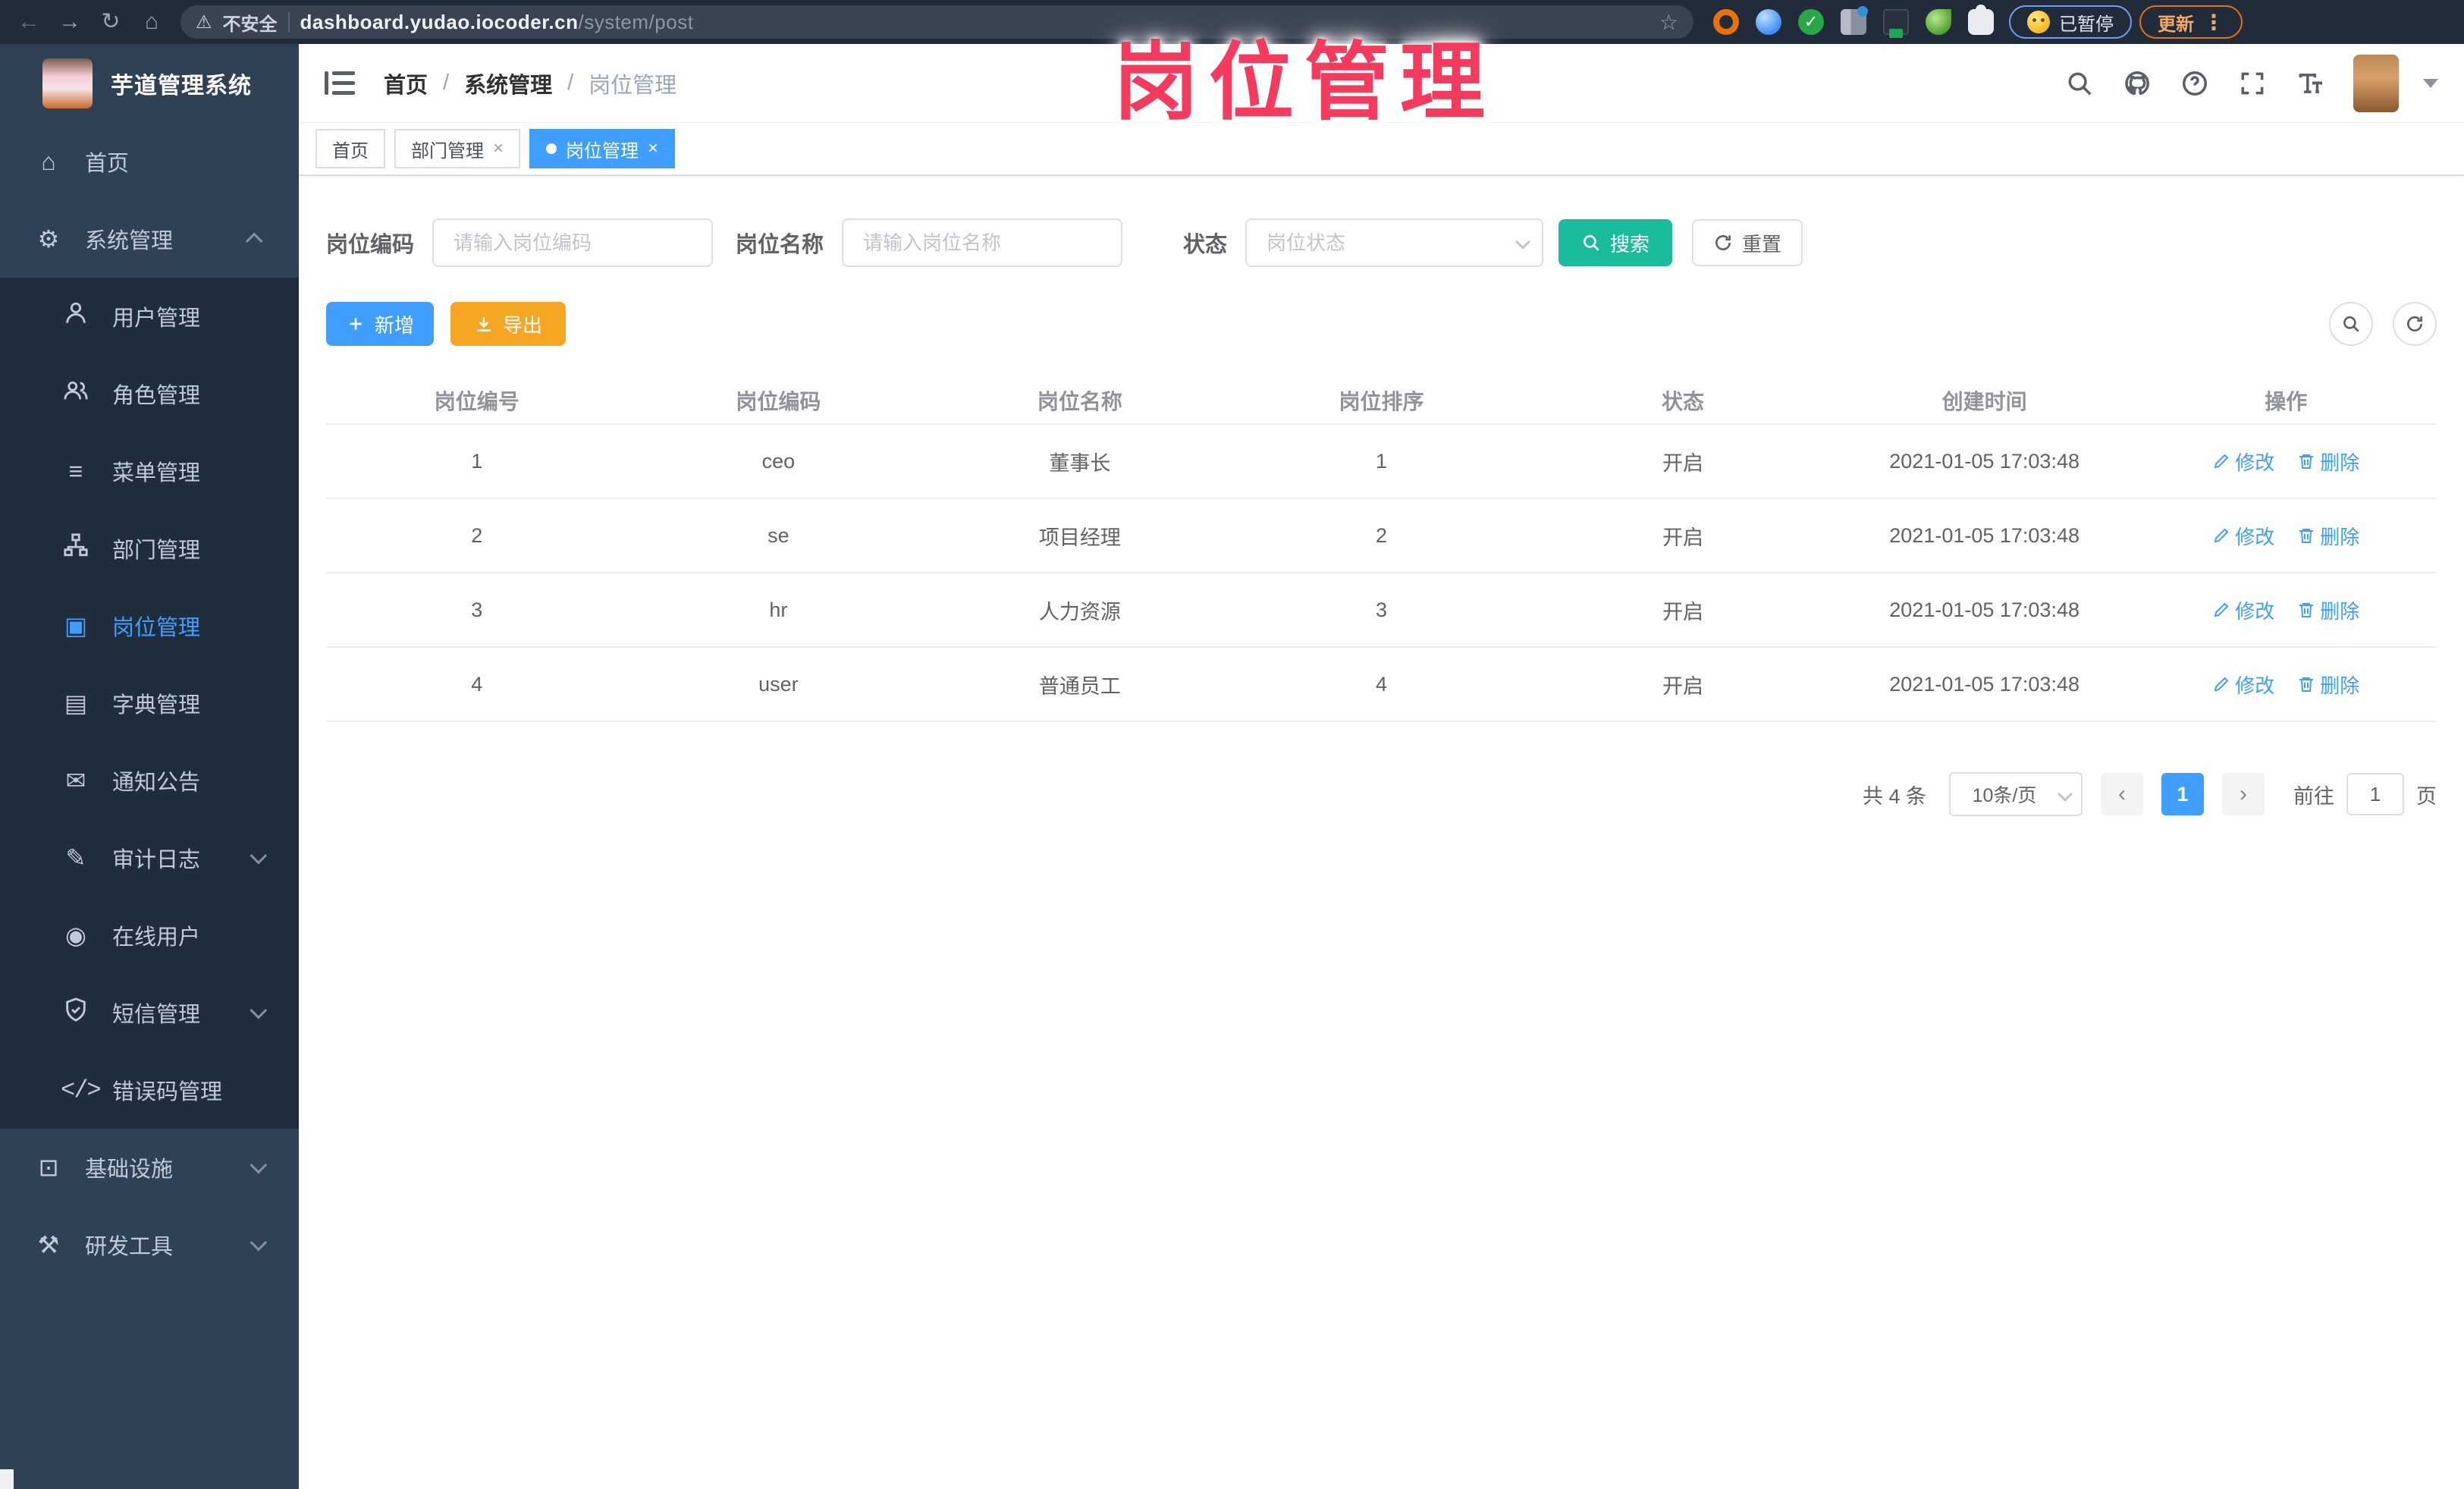 The height and width of the screenshot is (1489, 2464). Describe the element at coordinates (573, 242) in the screenshot. I see `post-code-input` at that location.